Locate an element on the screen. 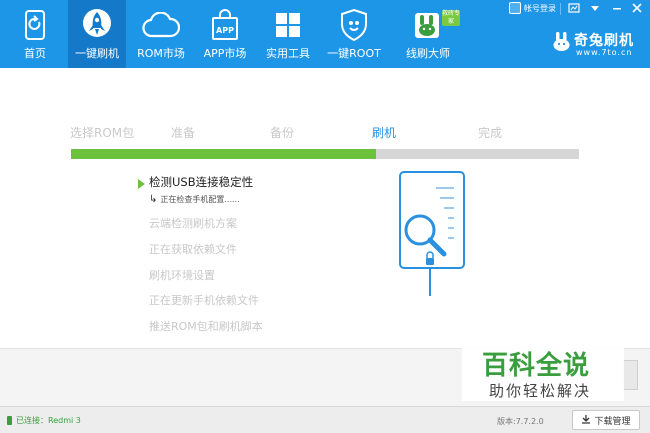 This screenshot has height=433, width=650. nav-item-home: 首页 is located at coordinates (35, 34).